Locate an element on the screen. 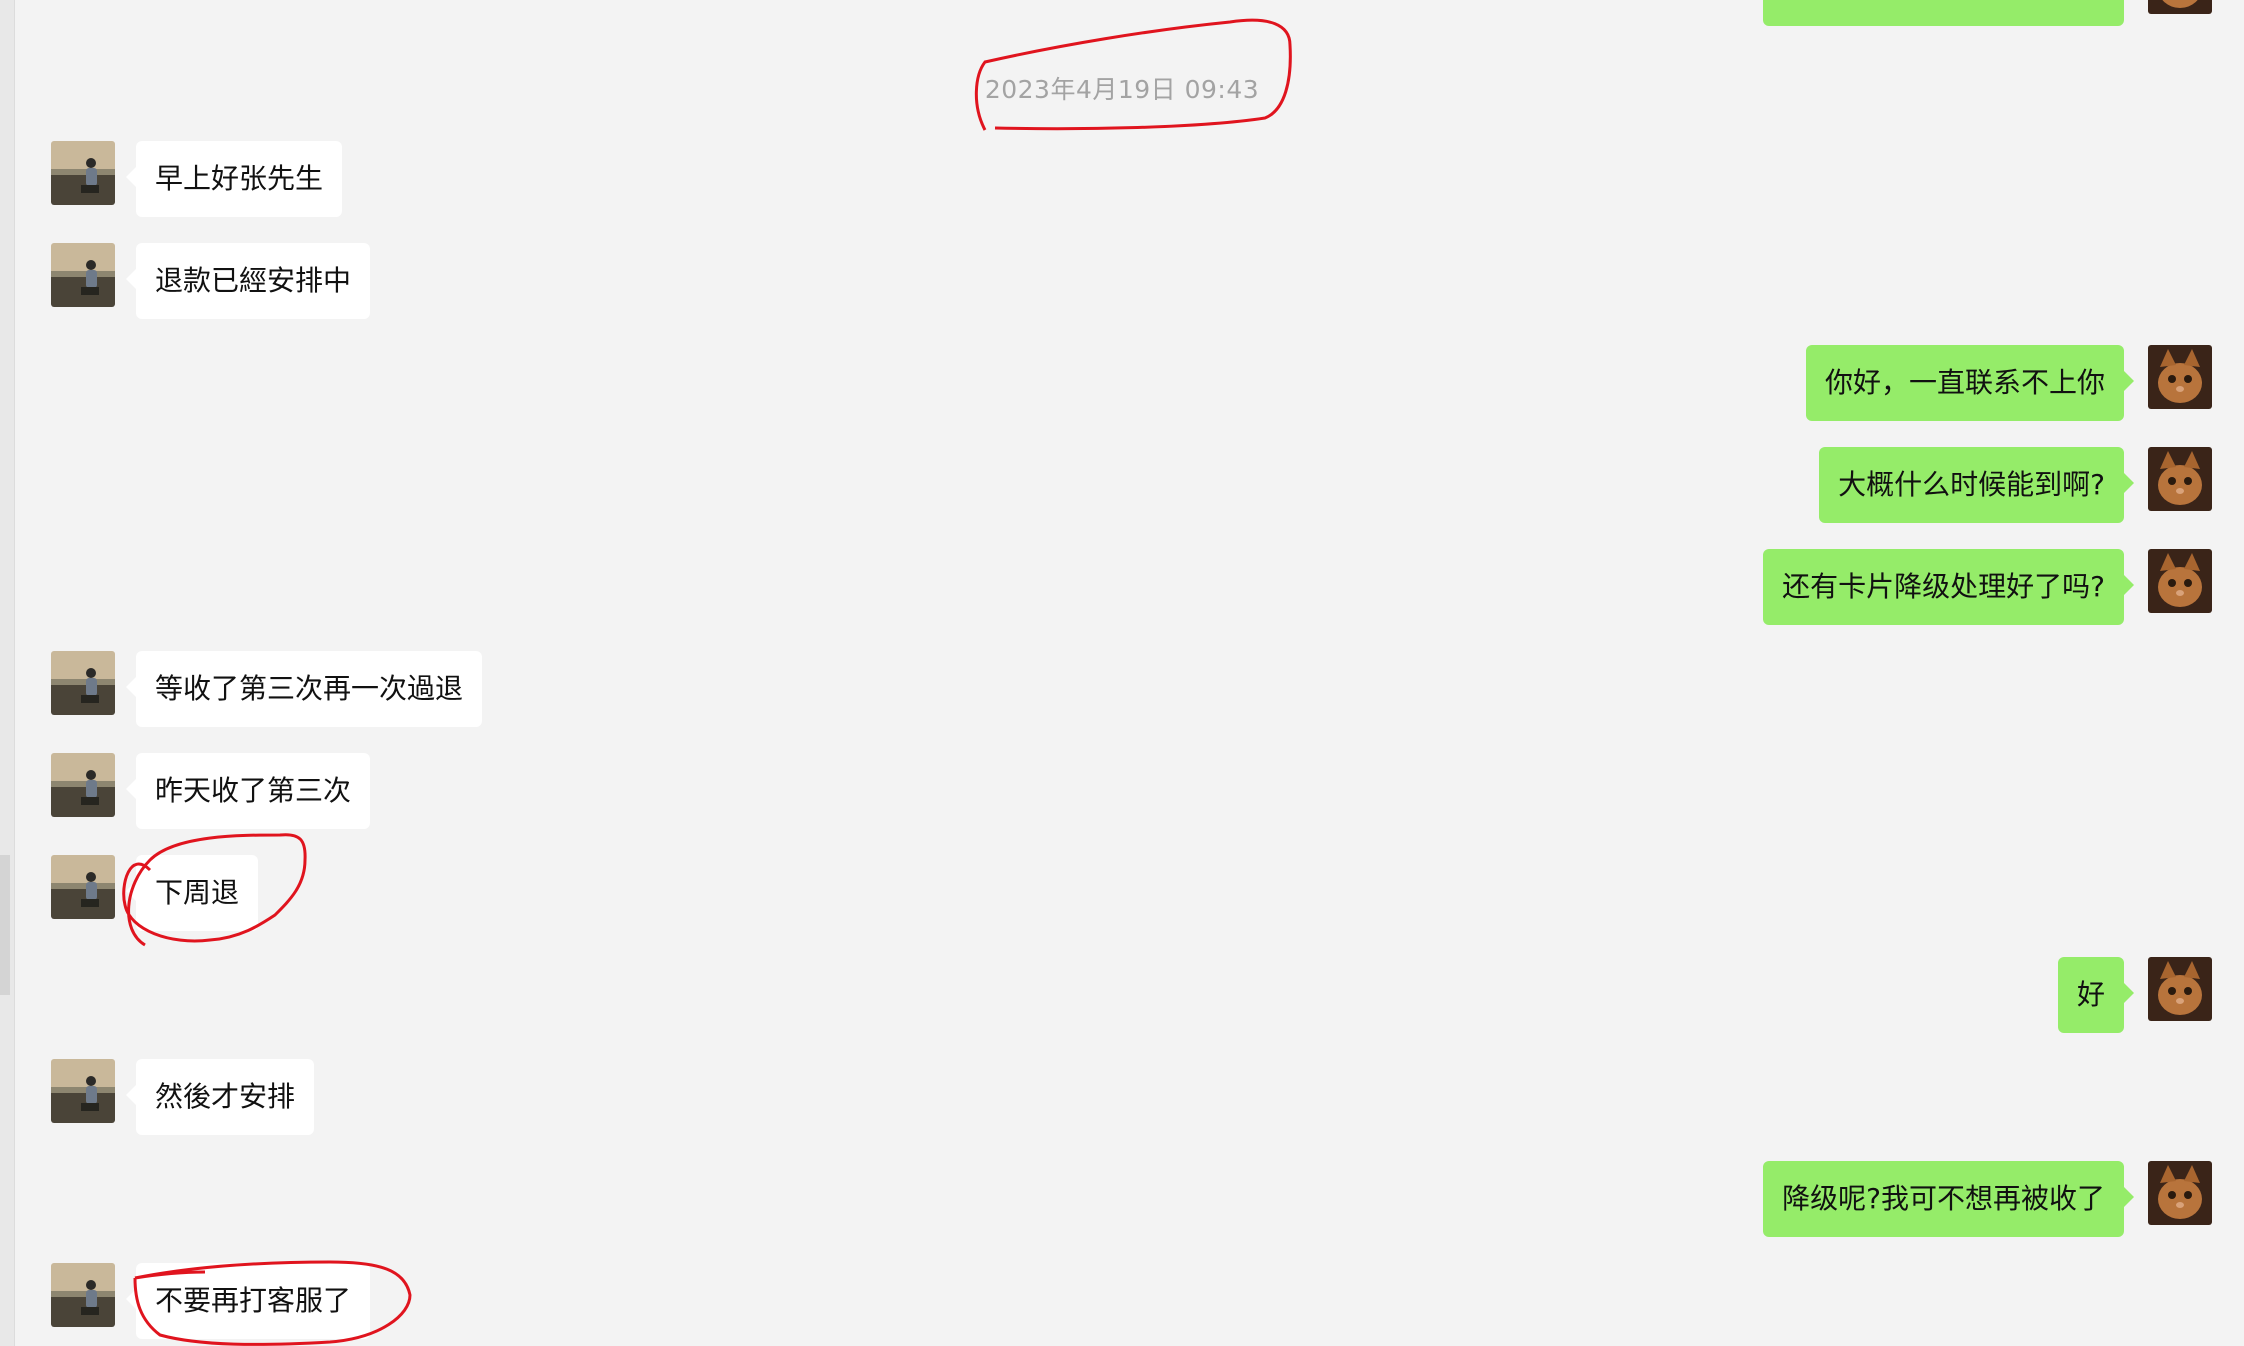 The height and width of the screenshot is (1346, 2244). message-row-incoming: 早上好张先生 is located at coordinates (1122, 179).